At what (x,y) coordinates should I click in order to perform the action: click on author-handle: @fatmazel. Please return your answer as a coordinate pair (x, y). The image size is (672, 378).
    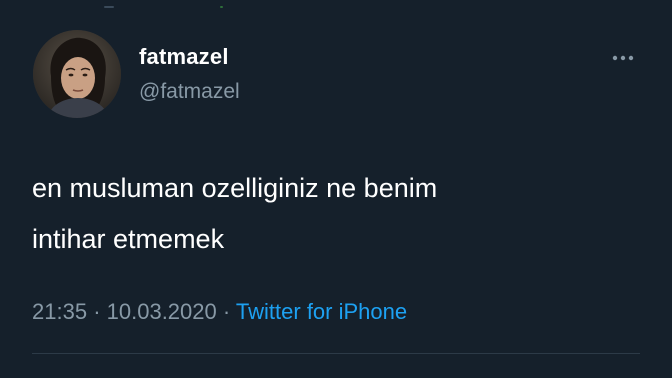
    Looking at the image, I should click on (189, 92).